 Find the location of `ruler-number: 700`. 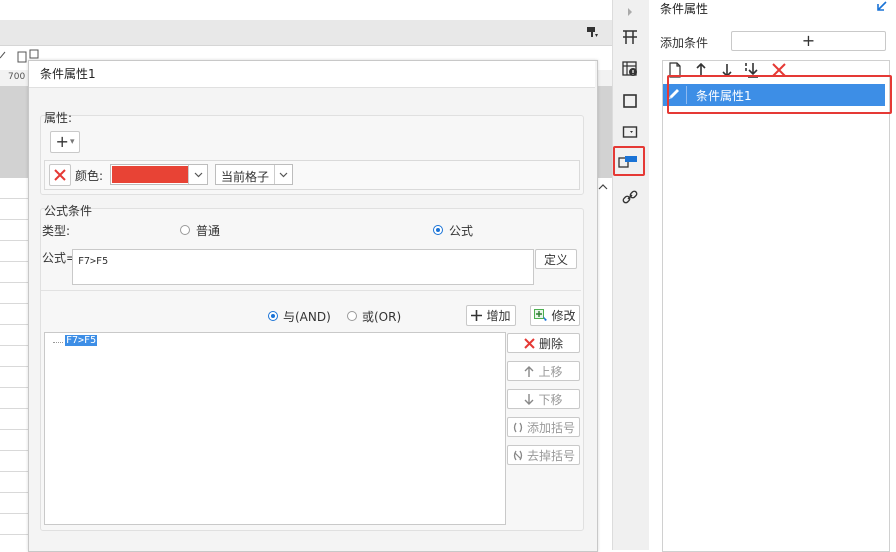

ruler-number: 700 is located at coordinates (17, 77).